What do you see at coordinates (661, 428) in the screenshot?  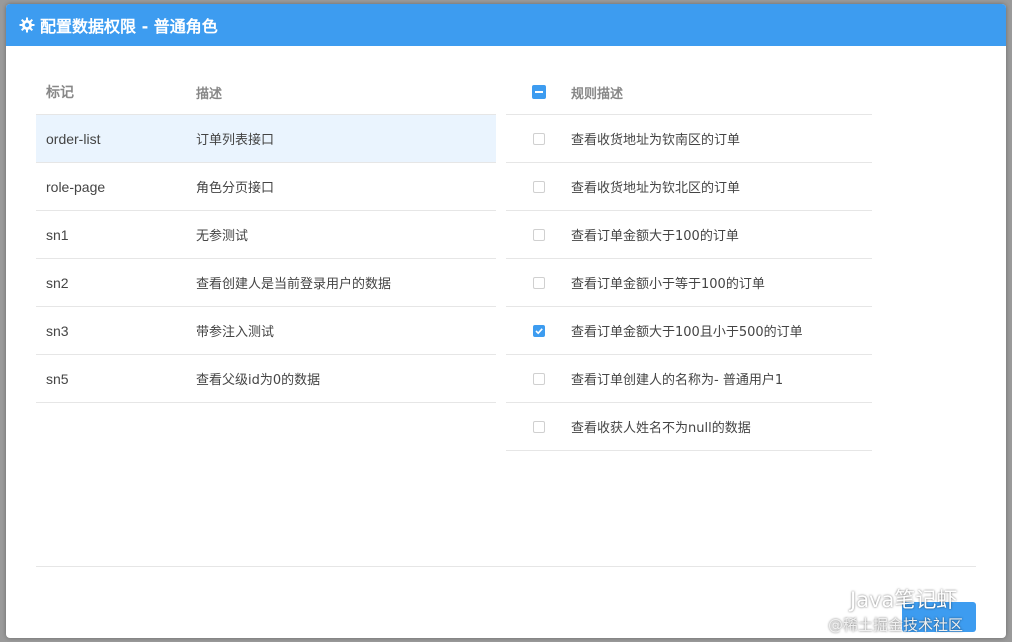 I see `rule-desc: 查看收获人姓名不为null的数据` at bounding box center [661, 428].